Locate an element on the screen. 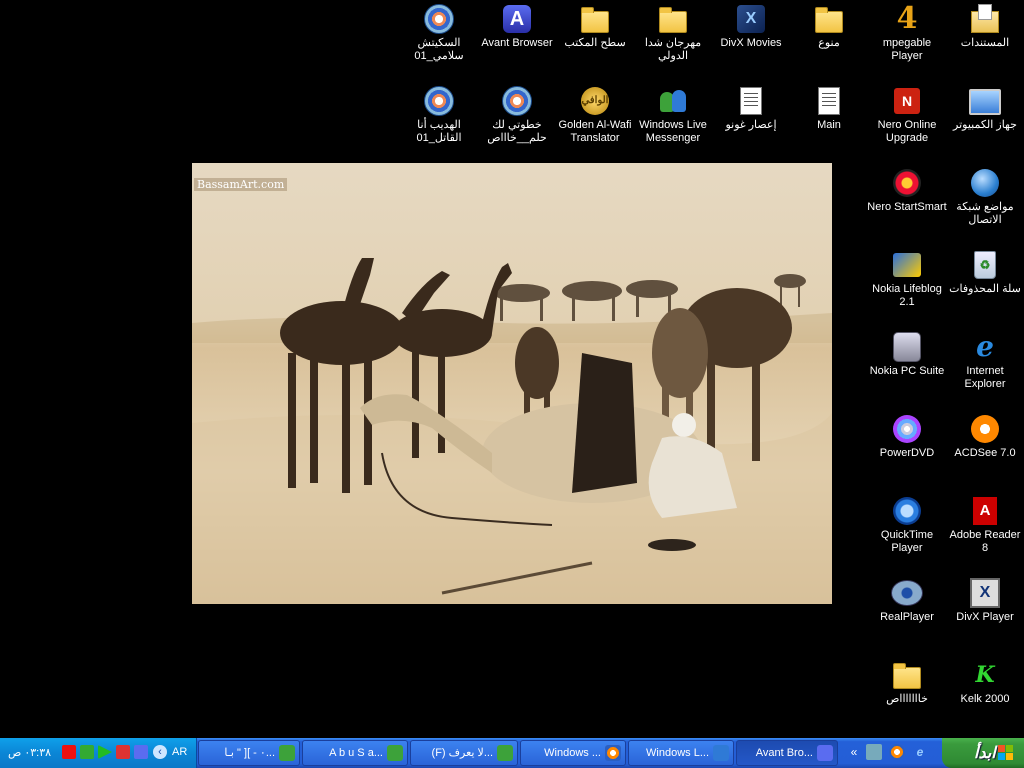  powerdvd-icon is located at coordinates (907, 429).